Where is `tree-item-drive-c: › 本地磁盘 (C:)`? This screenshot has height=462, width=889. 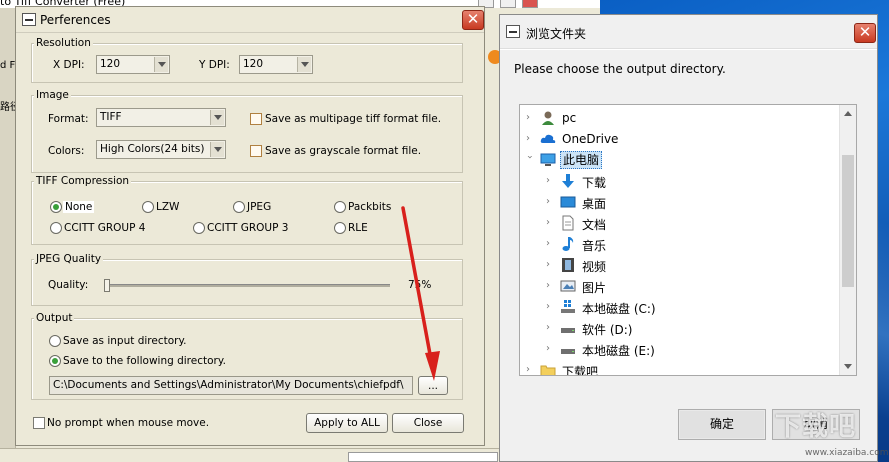 tree-item-drive-c: › 本地磁盘 (C:) is located at coordinates (680, 307).